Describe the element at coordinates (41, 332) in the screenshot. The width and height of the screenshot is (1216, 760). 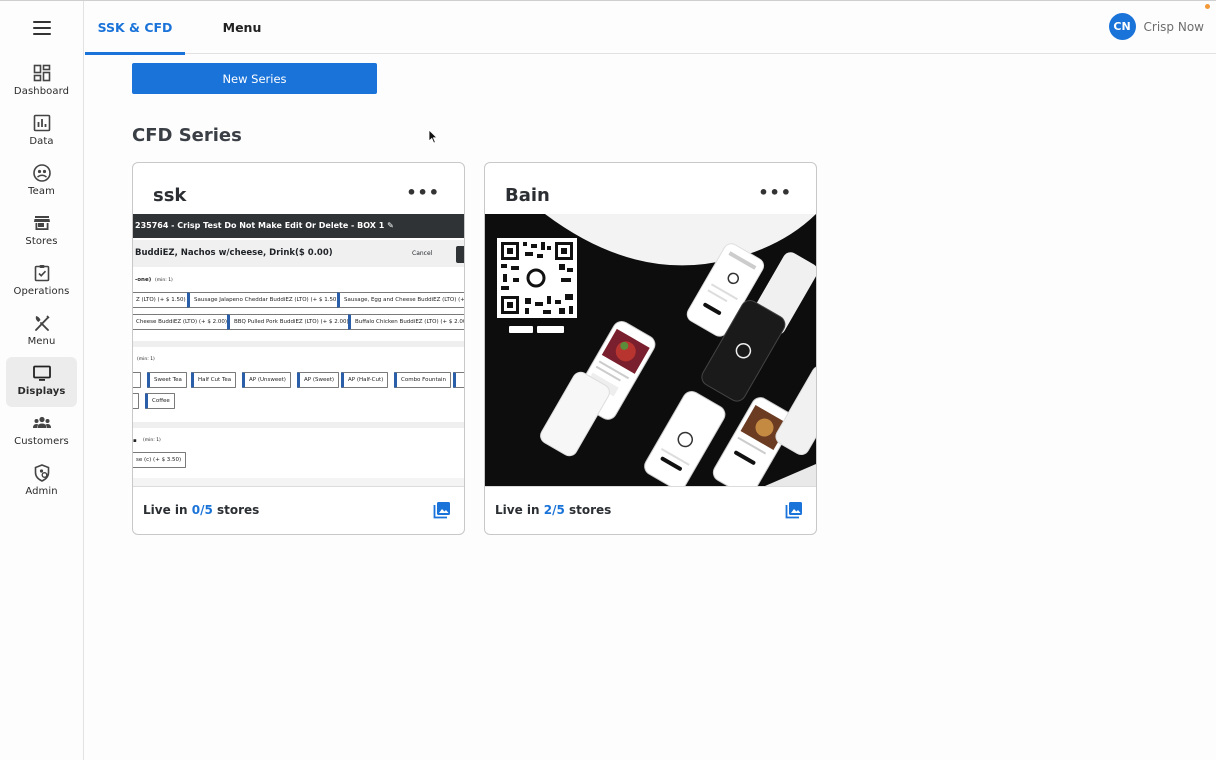
I see `sidebar-item-menu: Menu` at that location.